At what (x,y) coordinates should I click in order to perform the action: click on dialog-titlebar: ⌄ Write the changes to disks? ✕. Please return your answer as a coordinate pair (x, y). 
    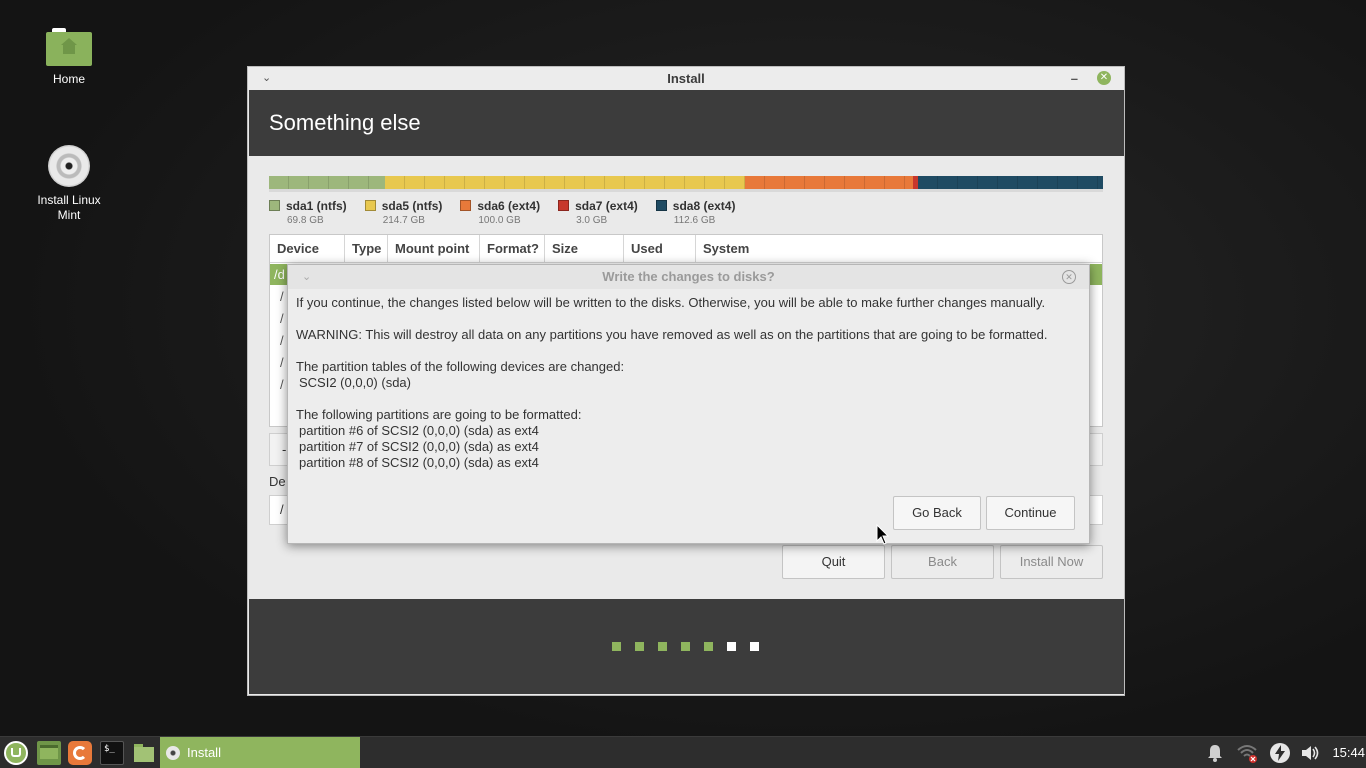
    Looking at the image, I should click on (688, 277).